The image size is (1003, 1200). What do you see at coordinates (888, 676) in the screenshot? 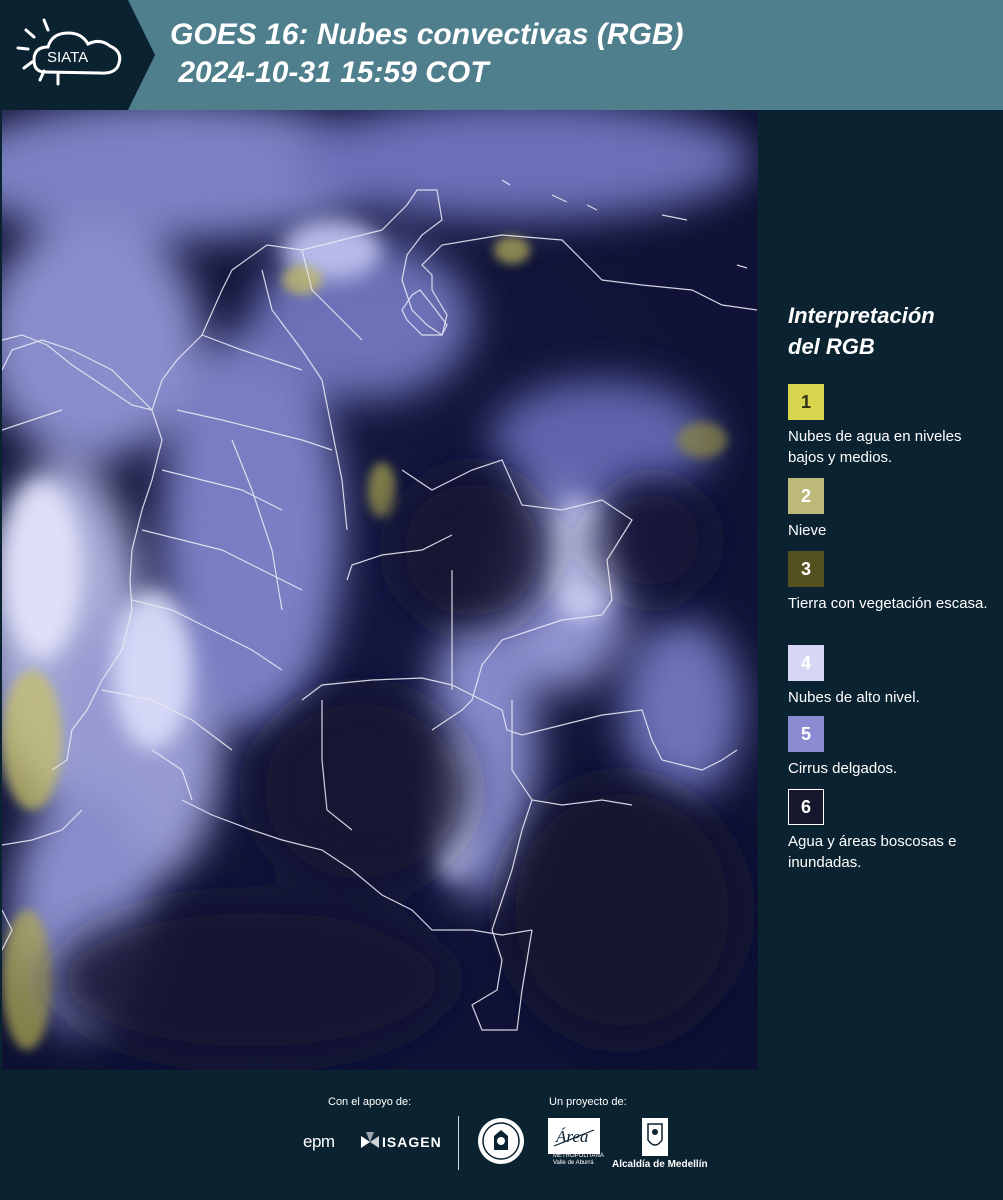
I see `legend-item-4: 4 Nubes de alto nivel.` at bounding box center [888, 676].